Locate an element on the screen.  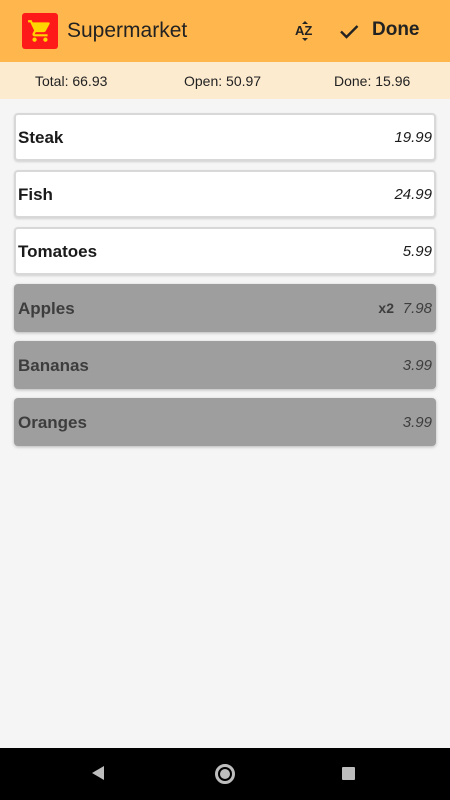
totals-bar: Total: 66.93 Open: 50.97 Done: 15.96 is located at coordinates (225, 80).